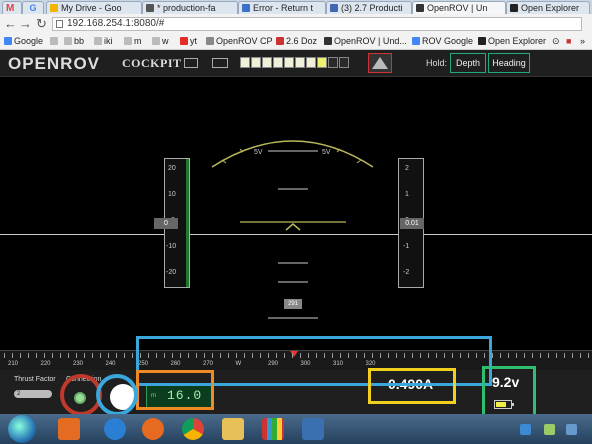  What do you see at coordinates (33, 394) in the screenshot?
I see `thrust-factor-control: 2` at bounding box center [33, 394].